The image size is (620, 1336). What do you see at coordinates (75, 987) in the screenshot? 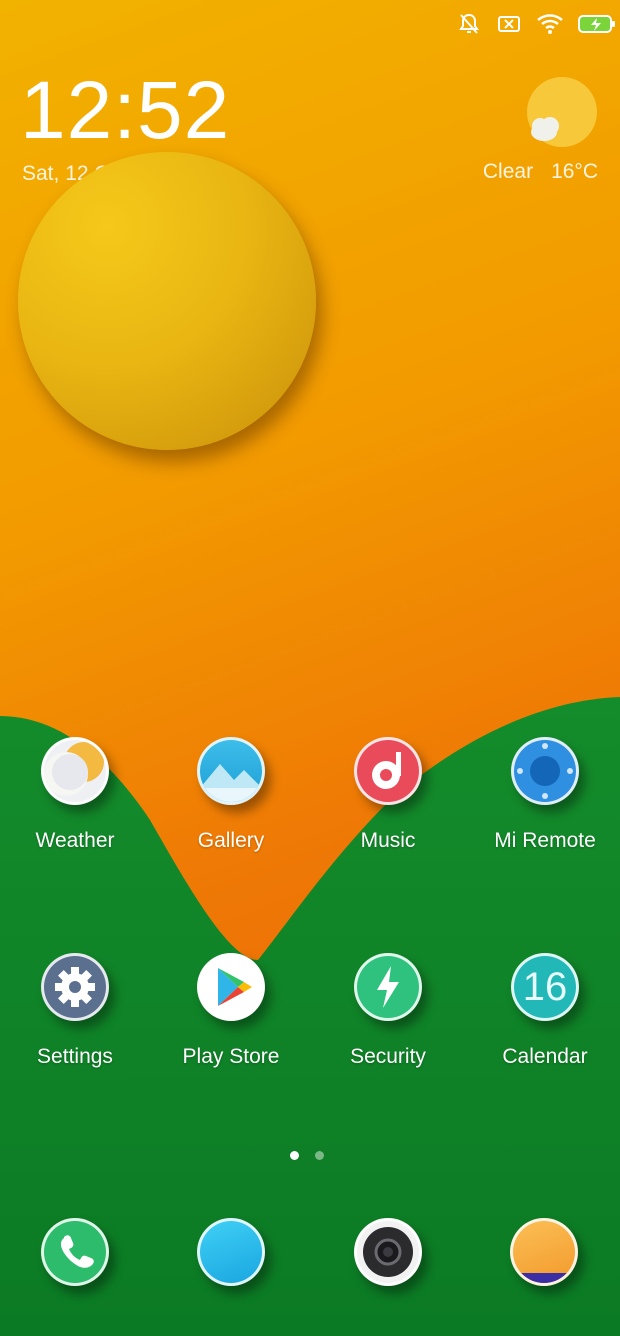
I see `gear-icon` at bounding box center [75, 987].